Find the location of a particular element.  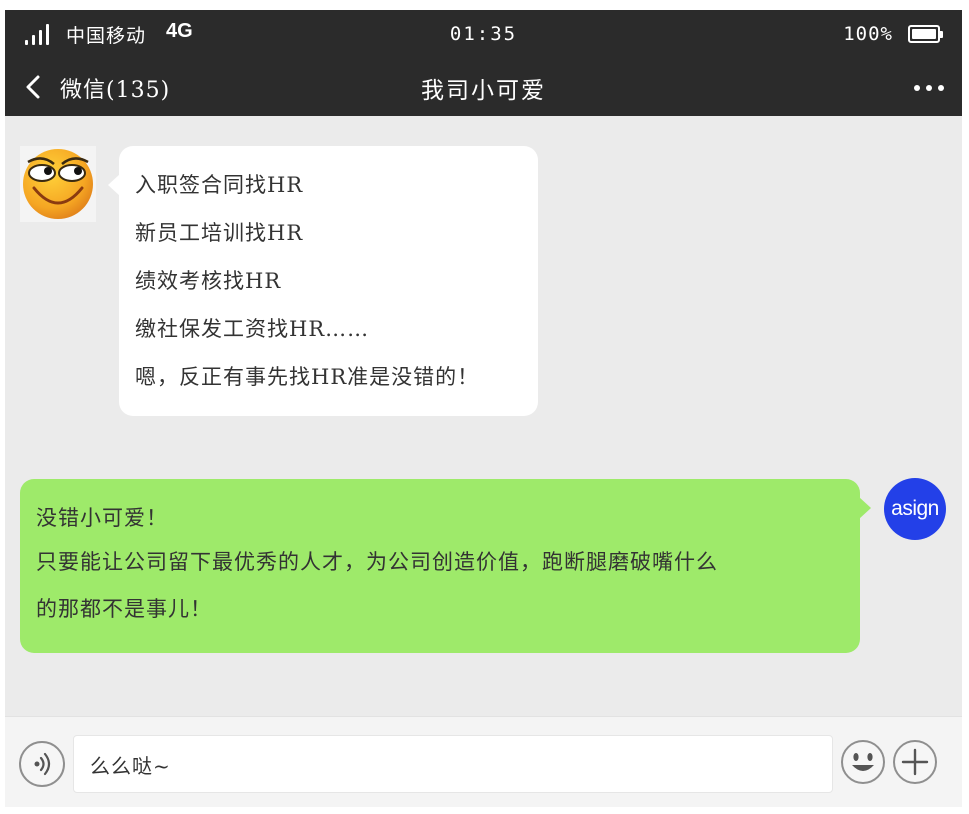

plus-icon is located at coordinates (915, 762).